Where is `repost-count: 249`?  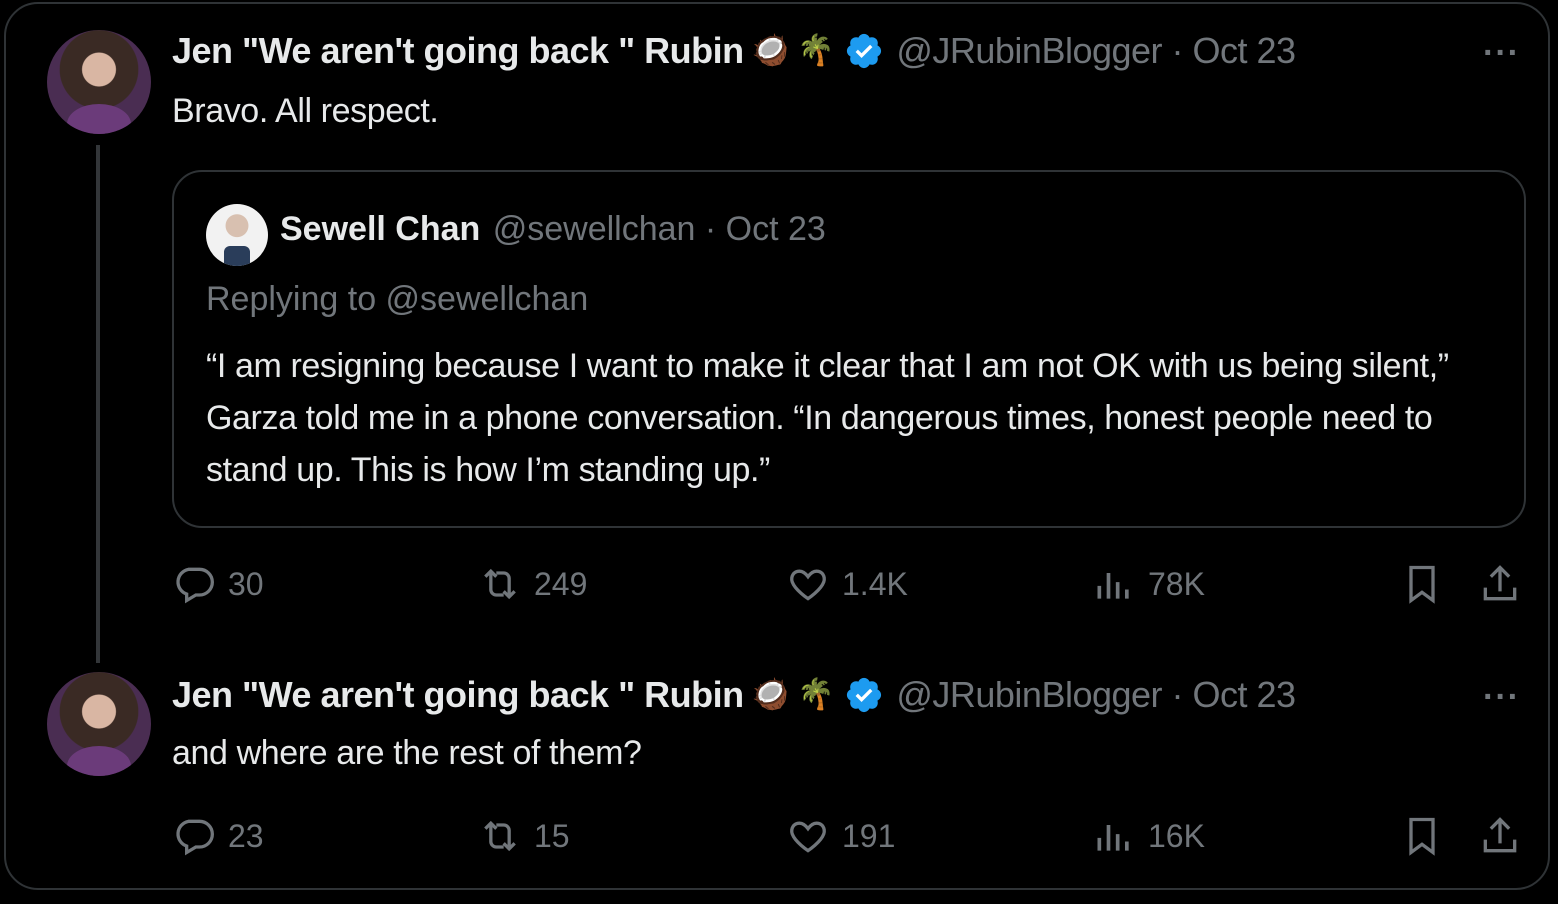
repost-count: 249 is located at coordinates (561, 583).